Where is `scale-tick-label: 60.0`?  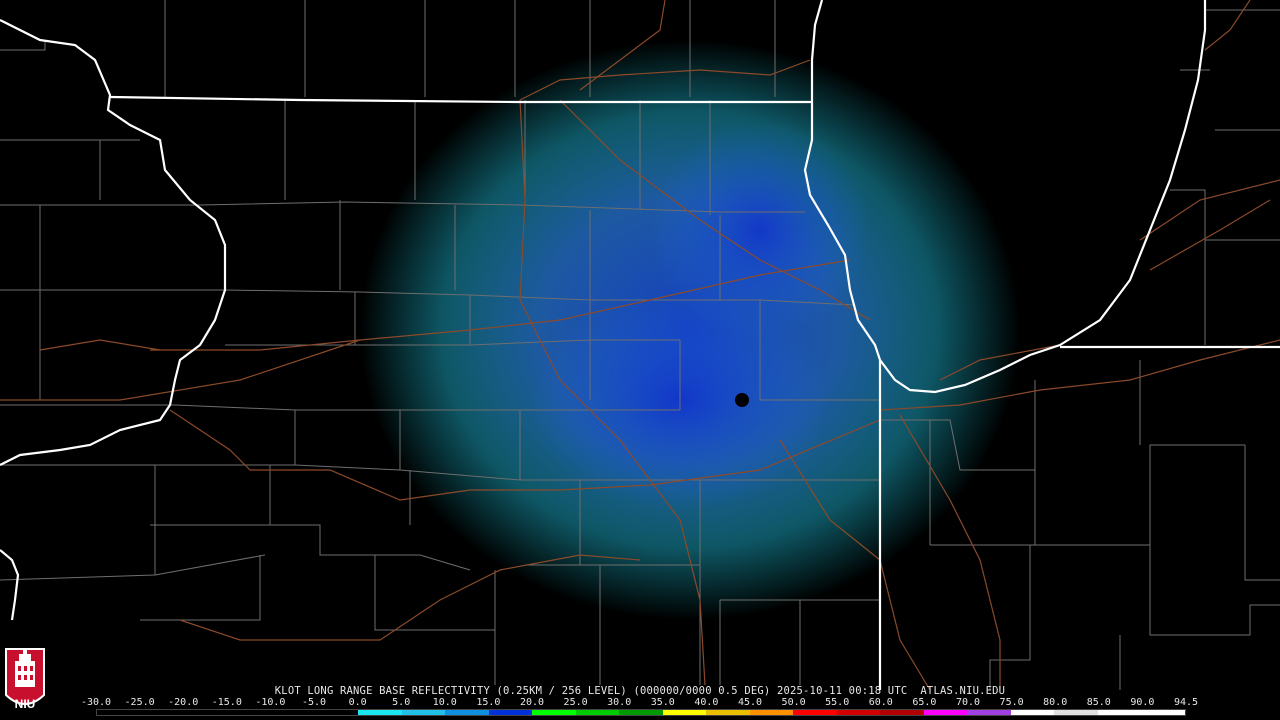
scale-tick-label: 60.0 is located at coordinates (880, 702).